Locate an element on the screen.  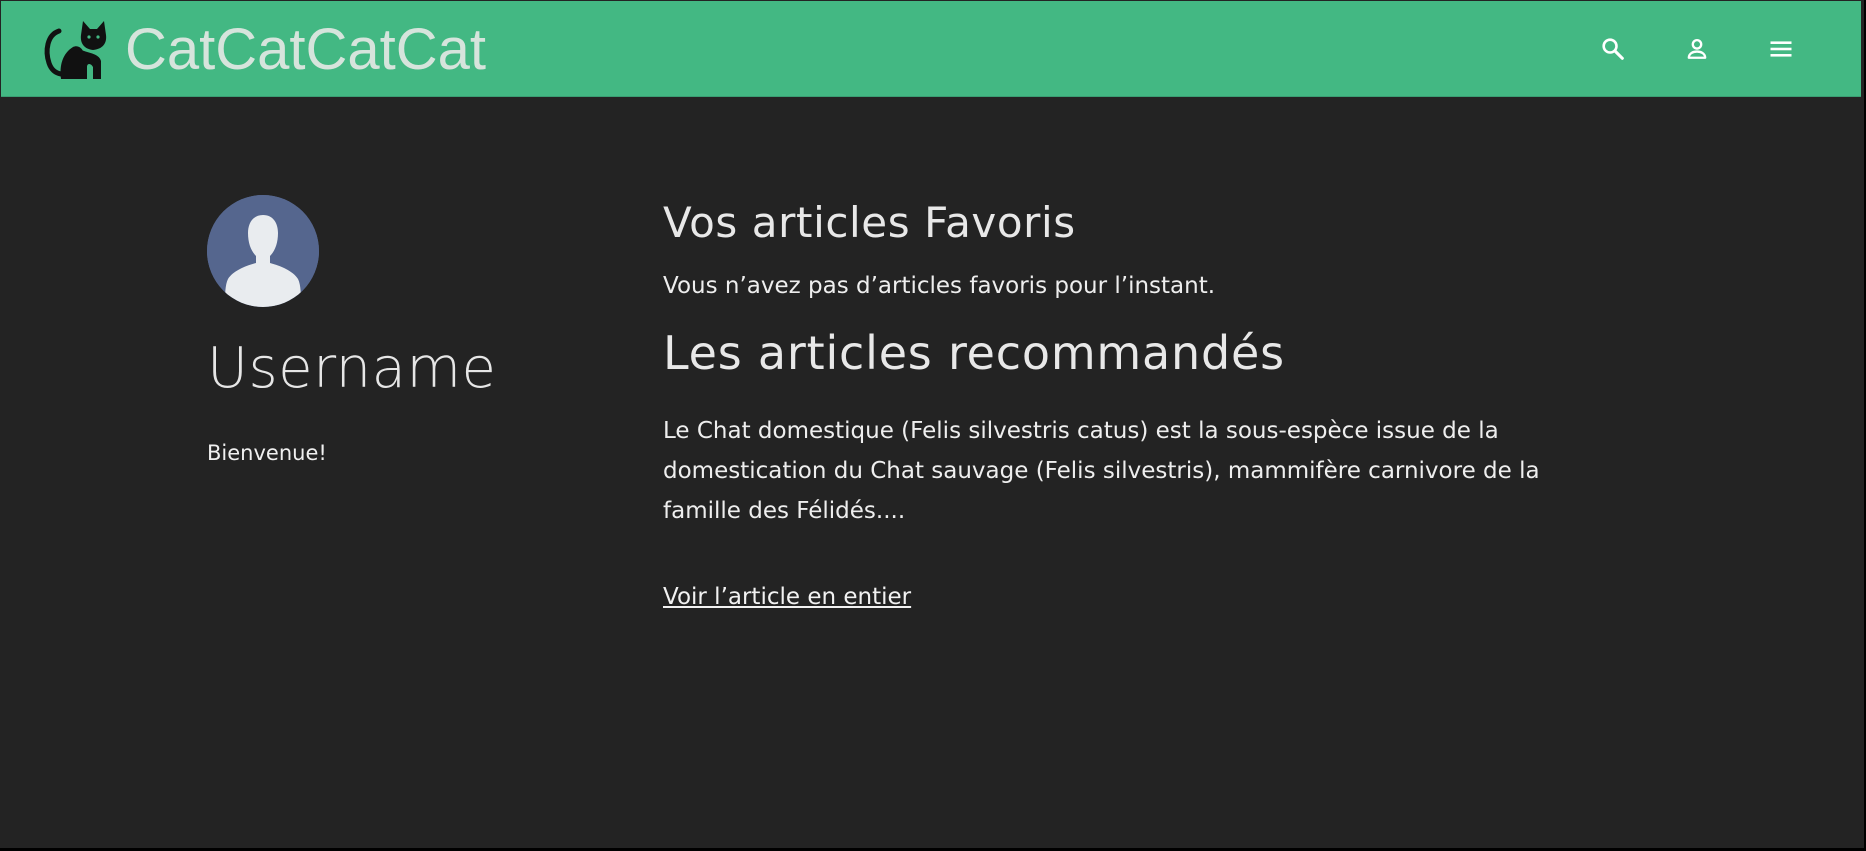
search-button is located at coordinates (1613, 49).